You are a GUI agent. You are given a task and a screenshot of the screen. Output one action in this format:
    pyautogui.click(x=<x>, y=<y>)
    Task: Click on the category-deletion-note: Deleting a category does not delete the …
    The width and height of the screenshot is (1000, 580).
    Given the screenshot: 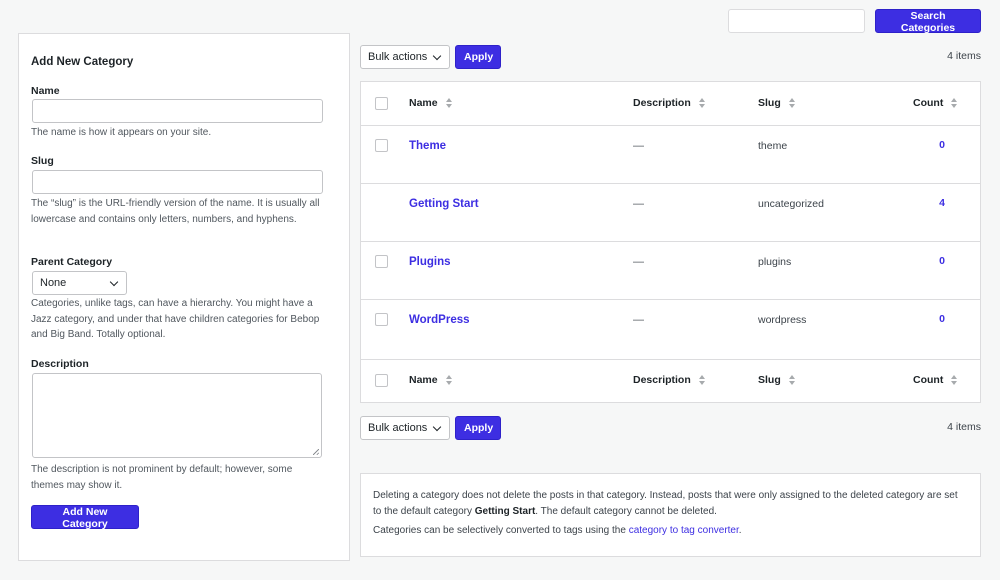 What is the action you would take?
    pyautogui.click(x=670, y=515)
    